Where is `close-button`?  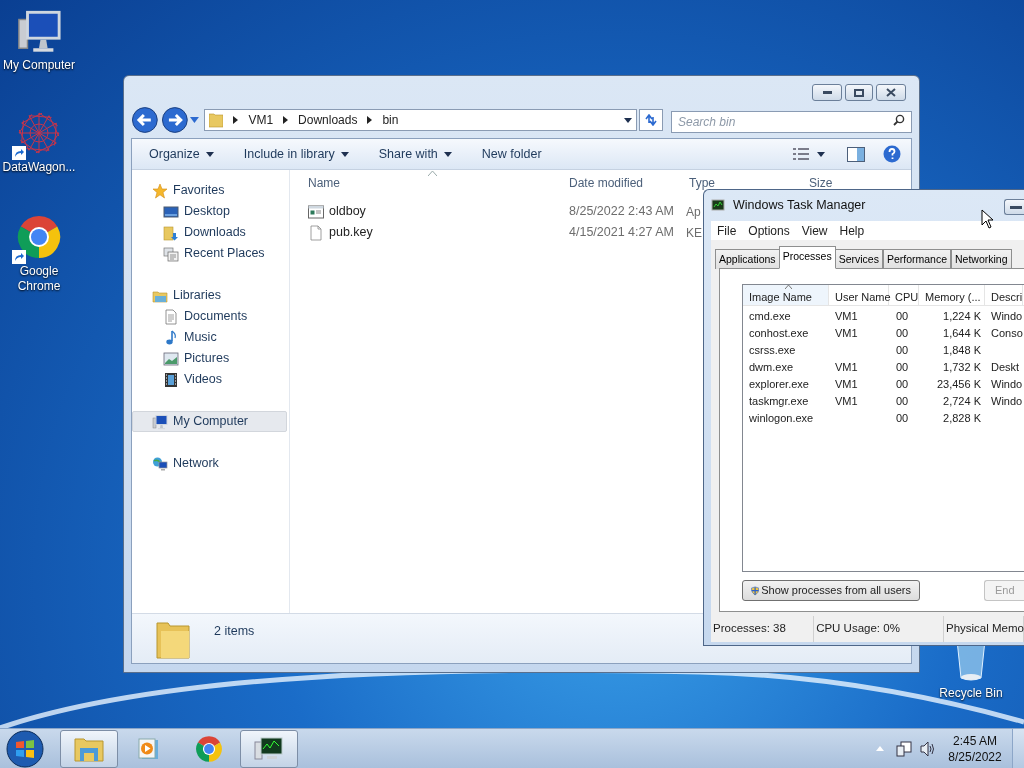 close-button is located at coordinates (891, 92).